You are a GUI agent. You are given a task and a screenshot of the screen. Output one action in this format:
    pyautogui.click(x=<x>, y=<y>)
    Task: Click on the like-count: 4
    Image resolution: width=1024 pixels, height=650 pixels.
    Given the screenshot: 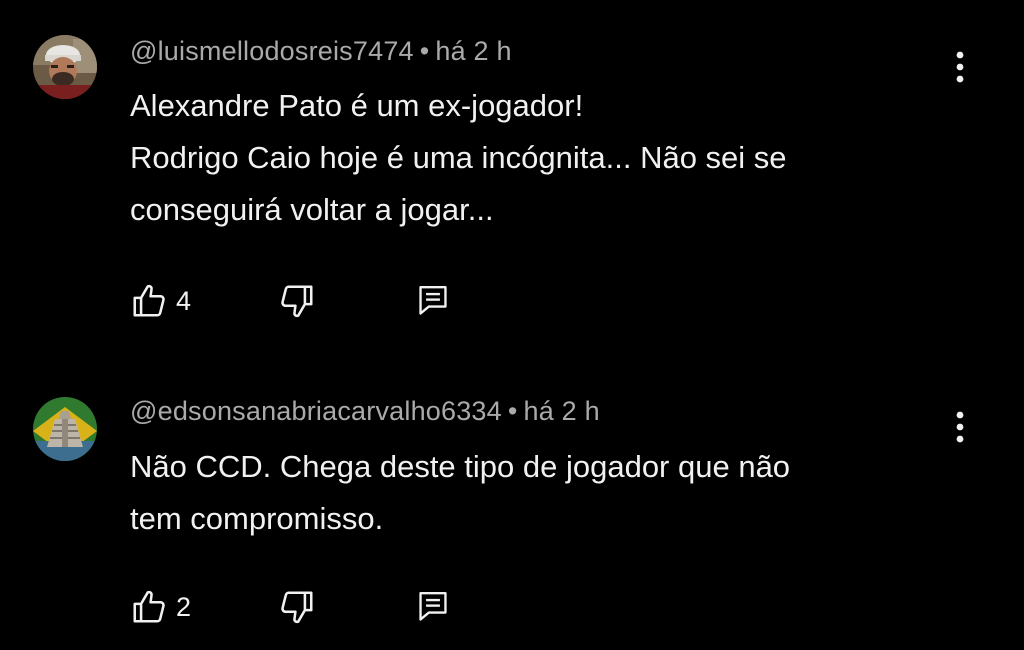 What is the action you would take?
    pyautogui.click(x=184, y=300)
    